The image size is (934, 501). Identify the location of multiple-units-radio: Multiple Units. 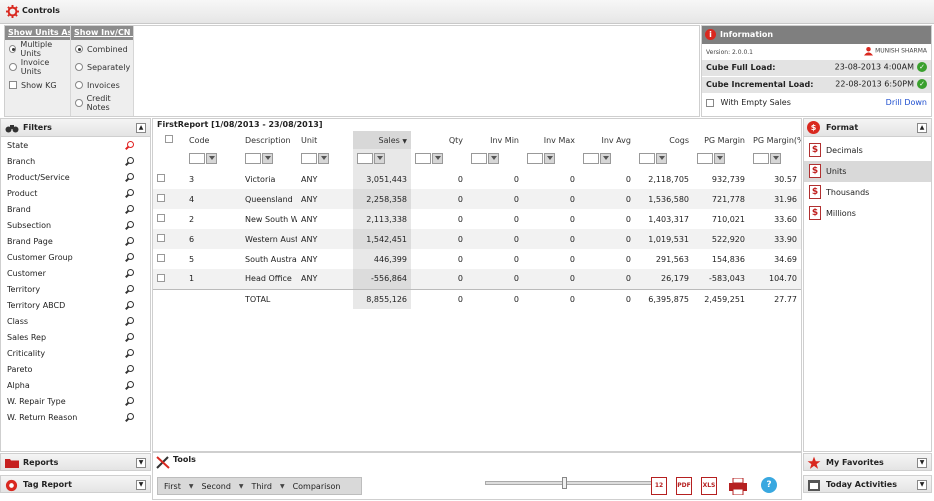
(37, 49).